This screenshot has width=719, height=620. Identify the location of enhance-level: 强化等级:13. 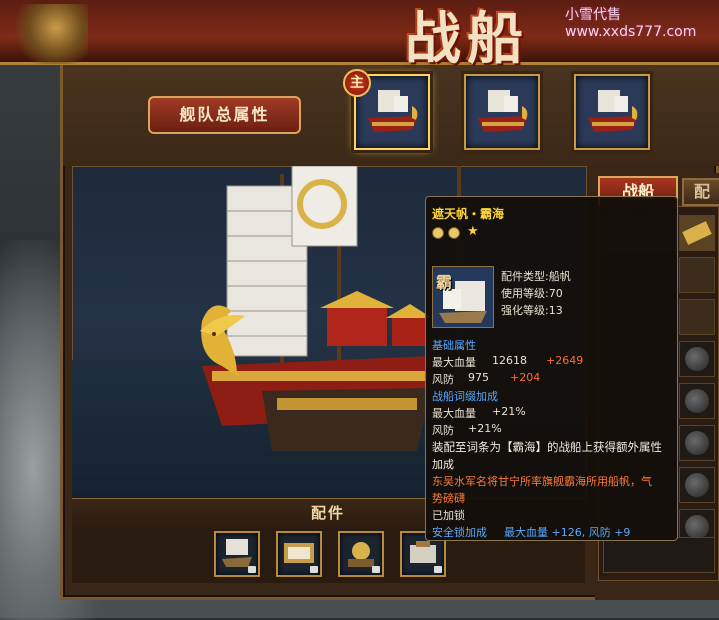
(532, 310).